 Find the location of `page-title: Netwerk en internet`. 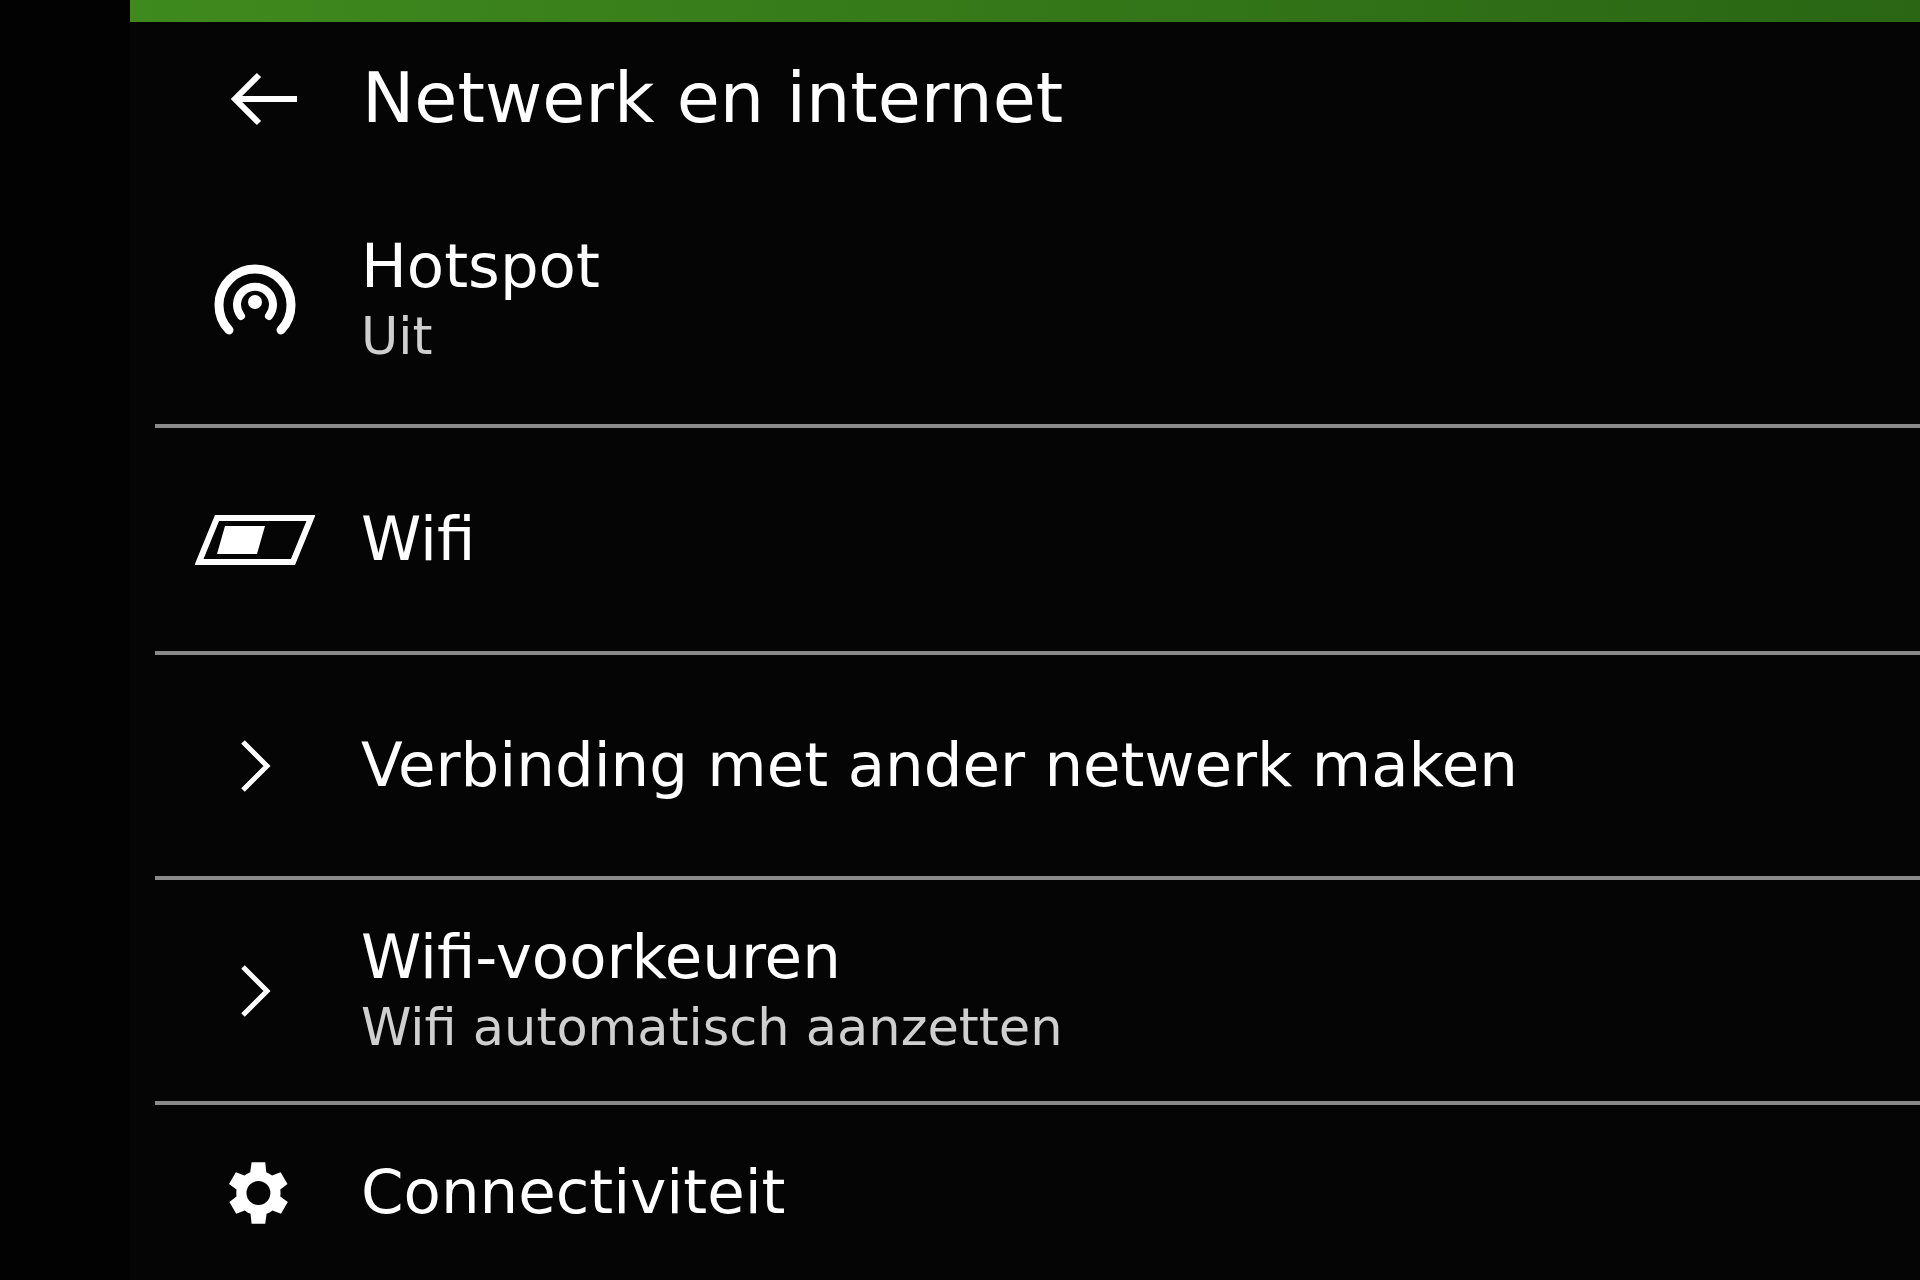

page-title: Netwerk en internet is located at coordinates (713, 98).